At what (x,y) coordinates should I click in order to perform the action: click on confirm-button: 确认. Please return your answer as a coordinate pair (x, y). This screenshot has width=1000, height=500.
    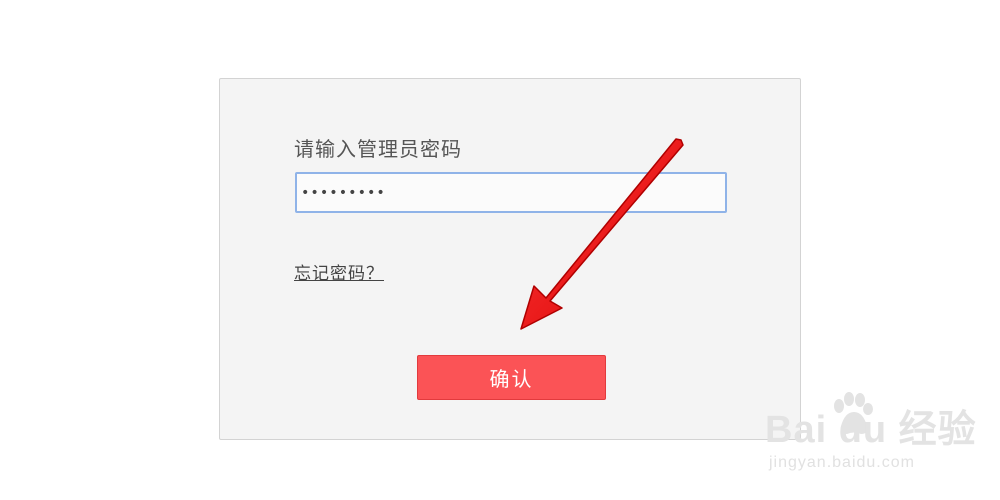
    Looking at the image, I should click on (511, 377).